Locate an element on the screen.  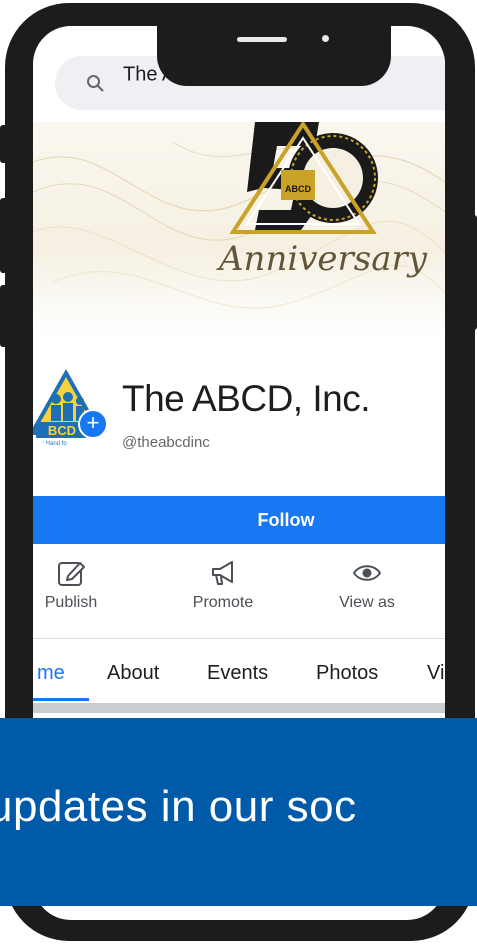
cover-script-text: Anniversary is located at coordinates (322, 259).